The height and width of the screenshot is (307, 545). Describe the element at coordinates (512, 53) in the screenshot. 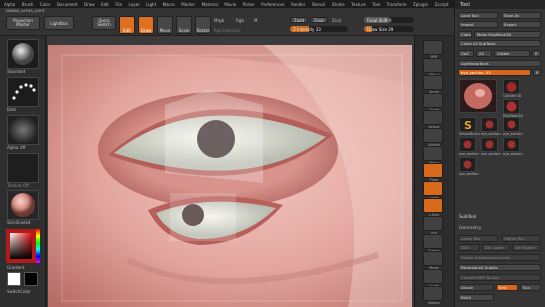

I see `visible-button: Visible` at that location.